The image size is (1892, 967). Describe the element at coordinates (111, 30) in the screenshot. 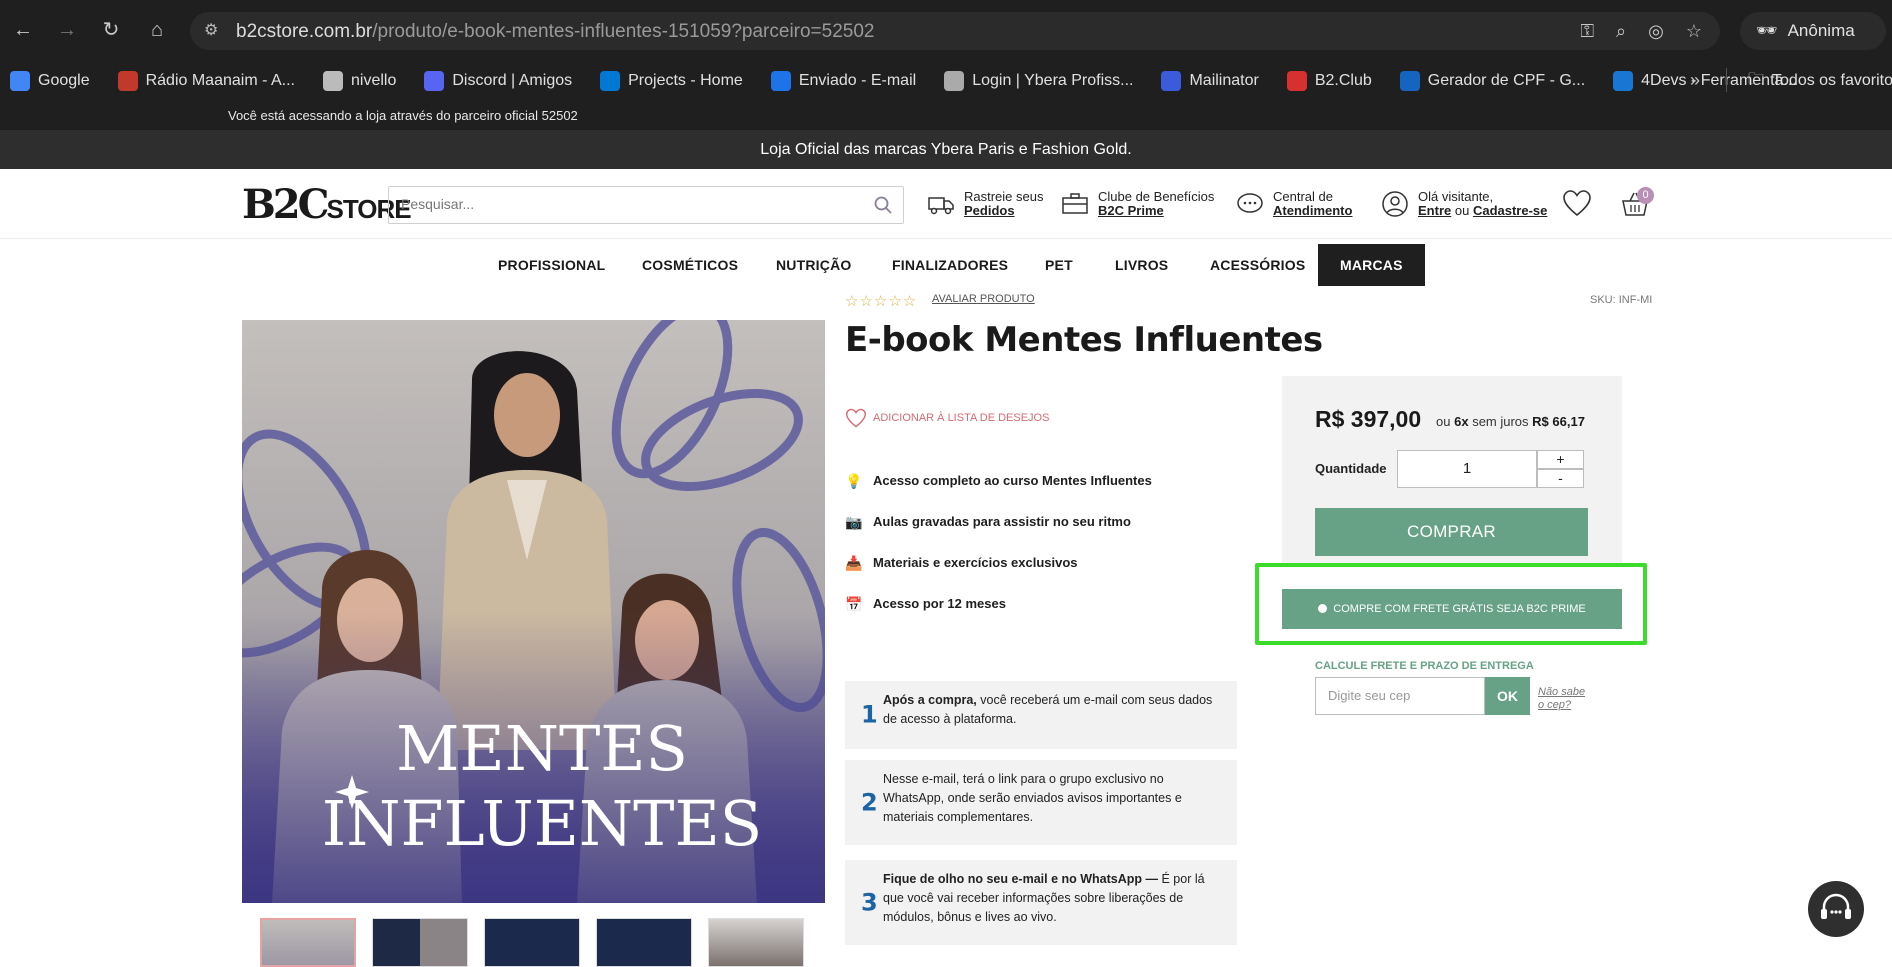

I see `reload-icon: ↻` at that location.